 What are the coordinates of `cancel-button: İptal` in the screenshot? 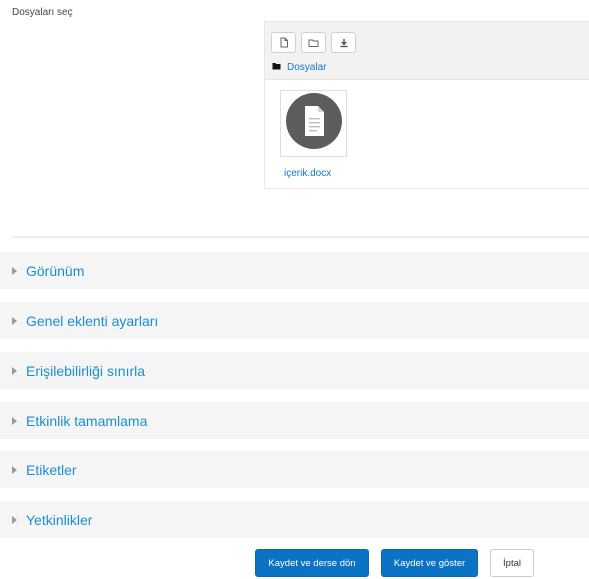 It's located at (512, 563).